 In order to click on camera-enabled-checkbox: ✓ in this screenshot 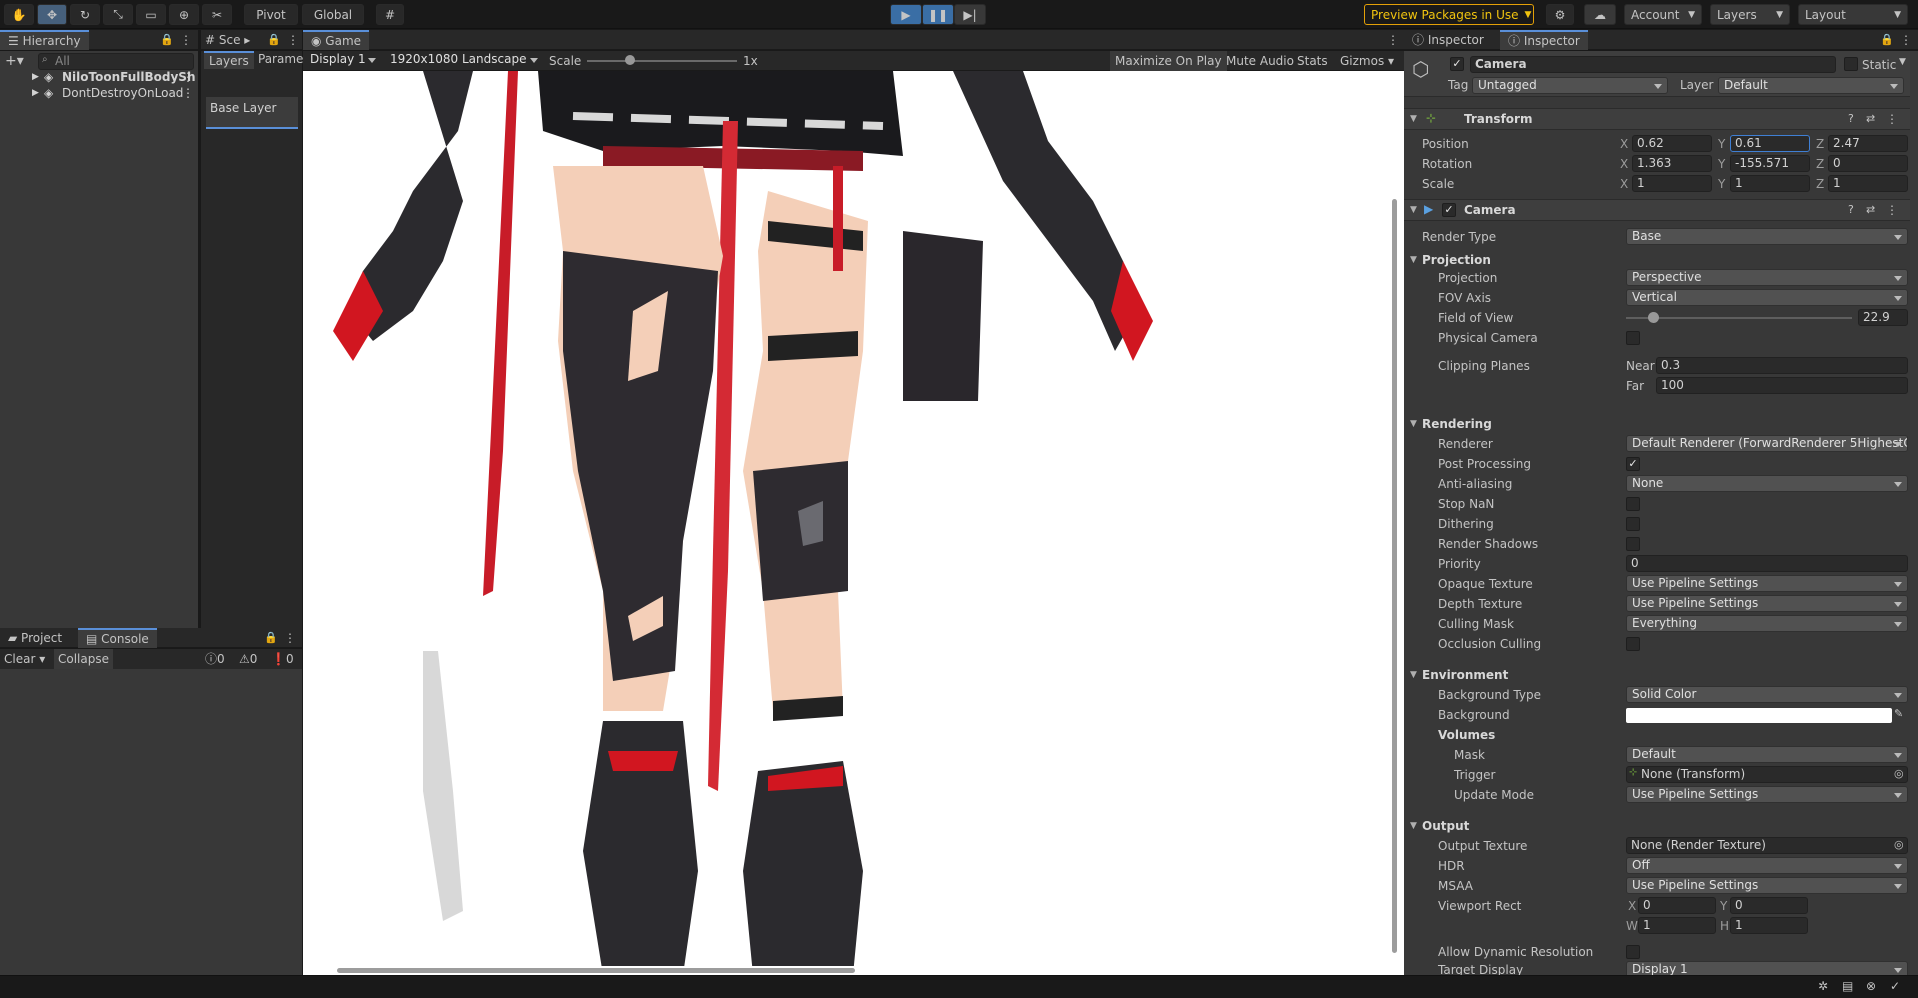, I will do `click(1449, 210)`.